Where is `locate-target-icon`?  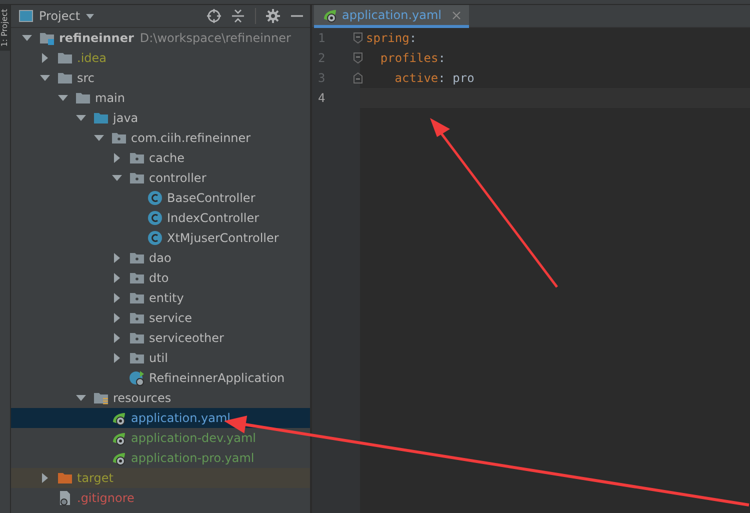 locate-target-icon is located at coordinates (214, 16).